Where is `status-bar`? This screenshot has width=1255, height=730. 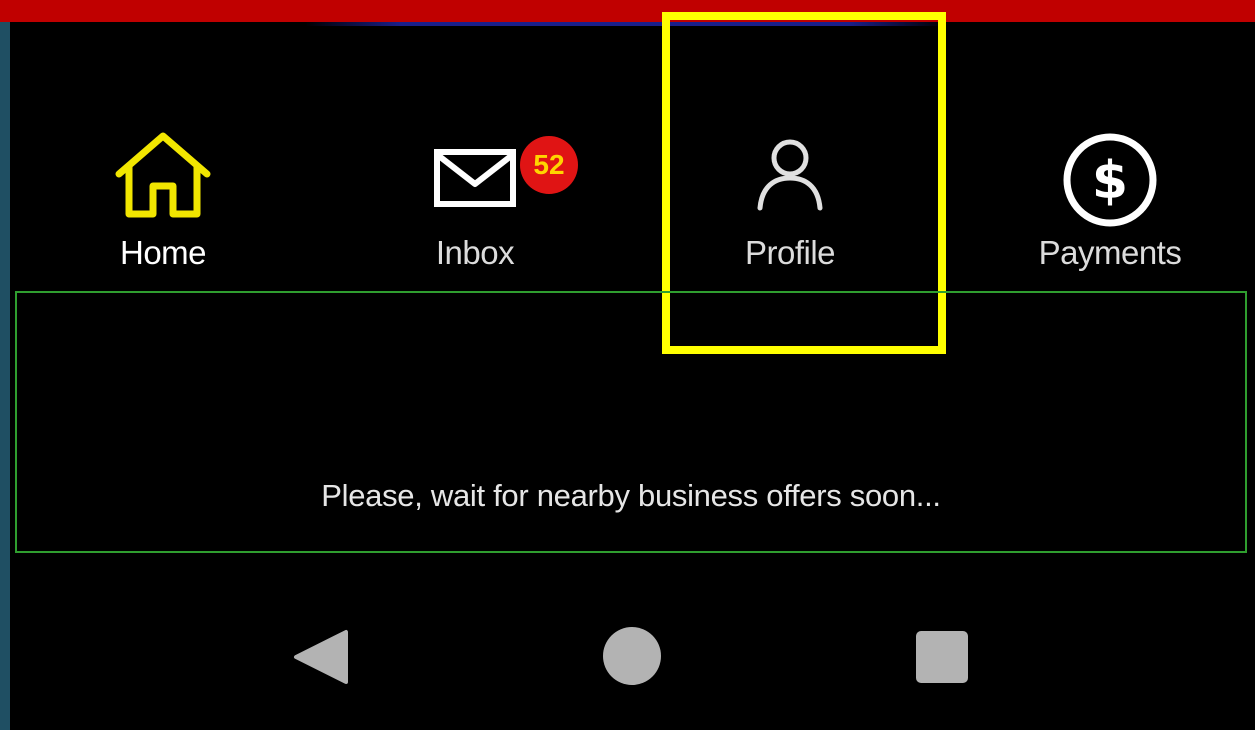 status-bar is located at coordinates (627, 11).